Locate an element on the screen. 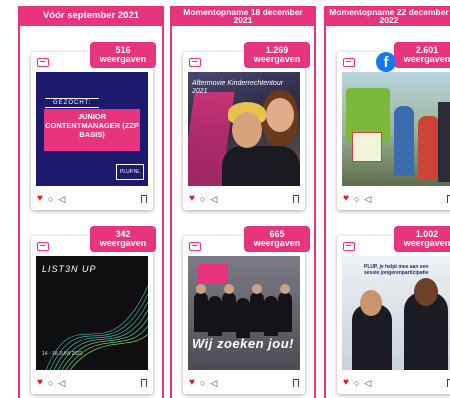 Image resolution: width=450 pixels, height=398 pixels. group-photo is located at coordinates (244, 311).